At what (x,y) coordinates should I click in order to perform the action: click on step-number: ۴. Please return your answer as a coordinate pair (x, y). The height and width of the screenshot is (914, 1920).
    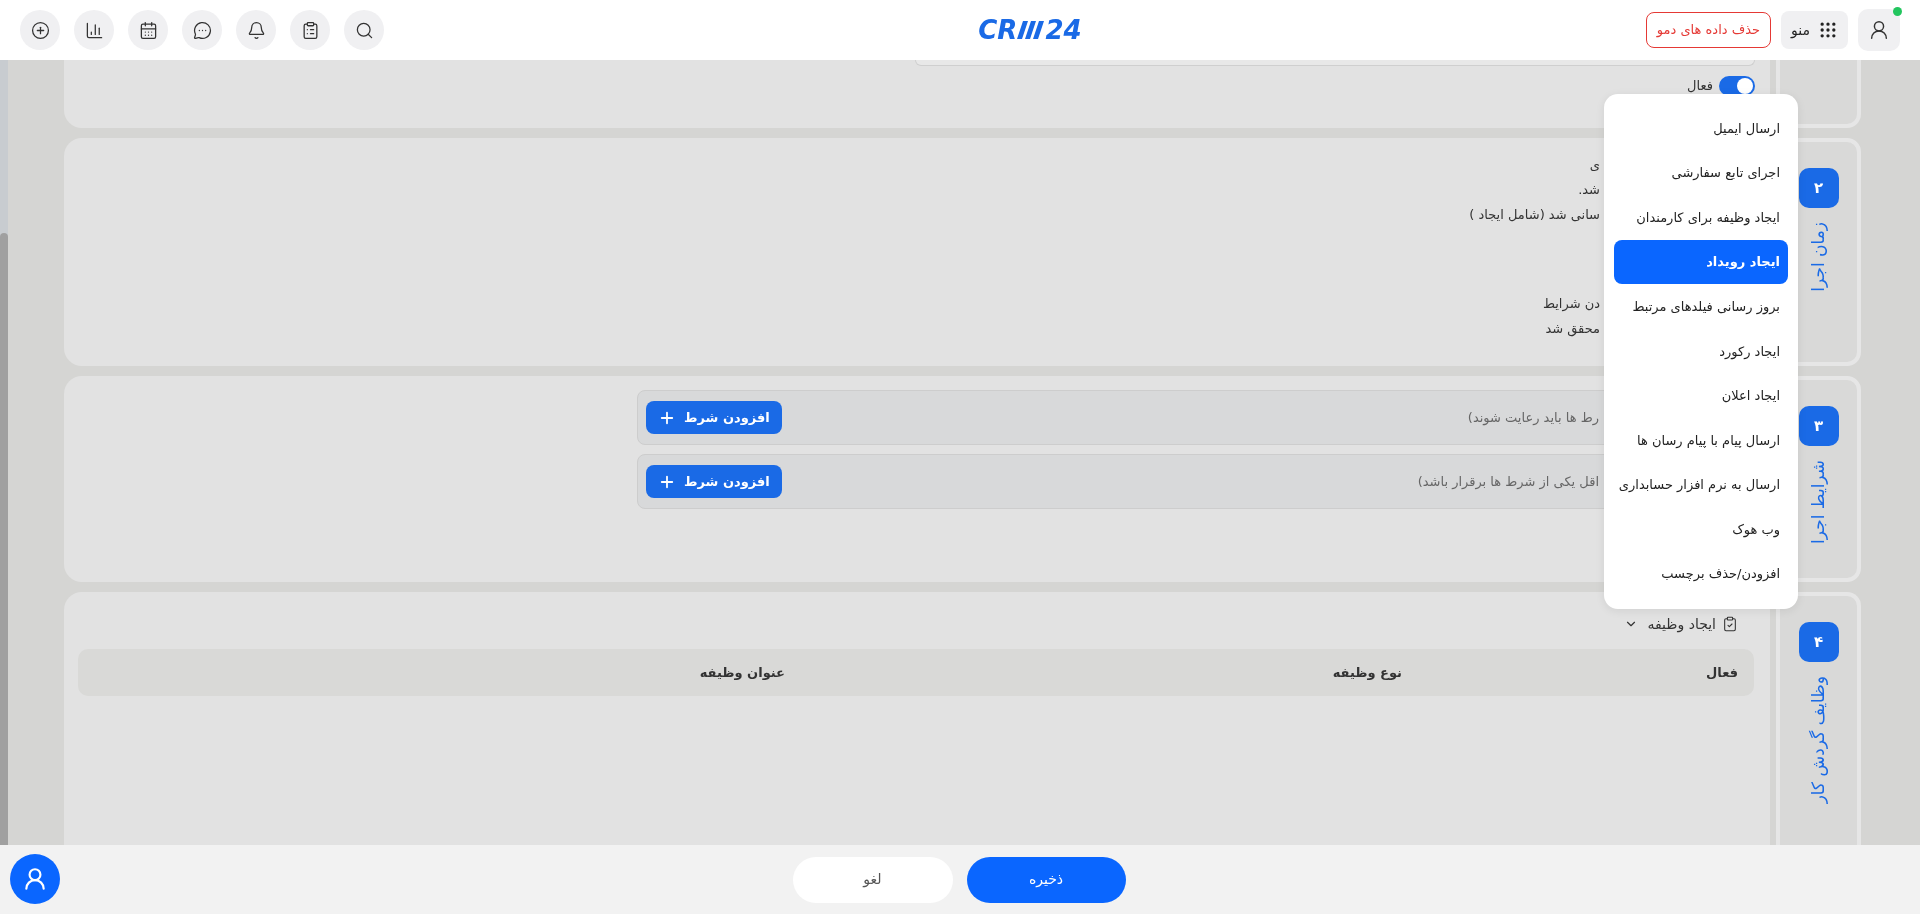
    Looking at the image, I should click on (1818, 642).